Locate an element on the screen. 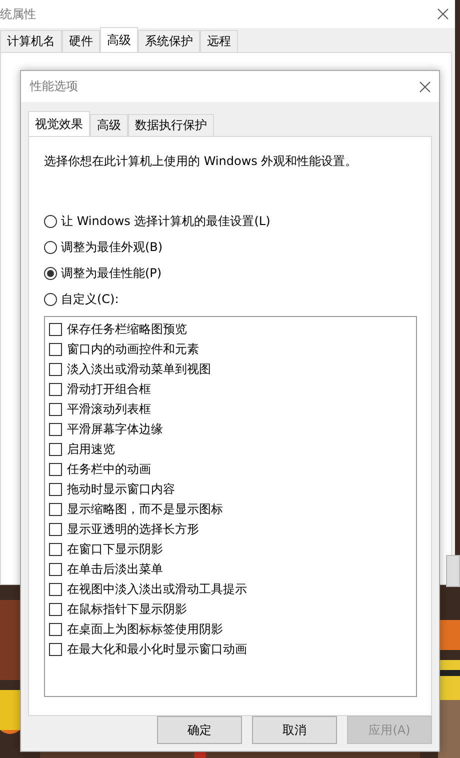 The height and width of the screenshot is (758, 460). checkbox-label: 在最大化和最小化时显示窗口动画 is located at coordinates (157, 649).